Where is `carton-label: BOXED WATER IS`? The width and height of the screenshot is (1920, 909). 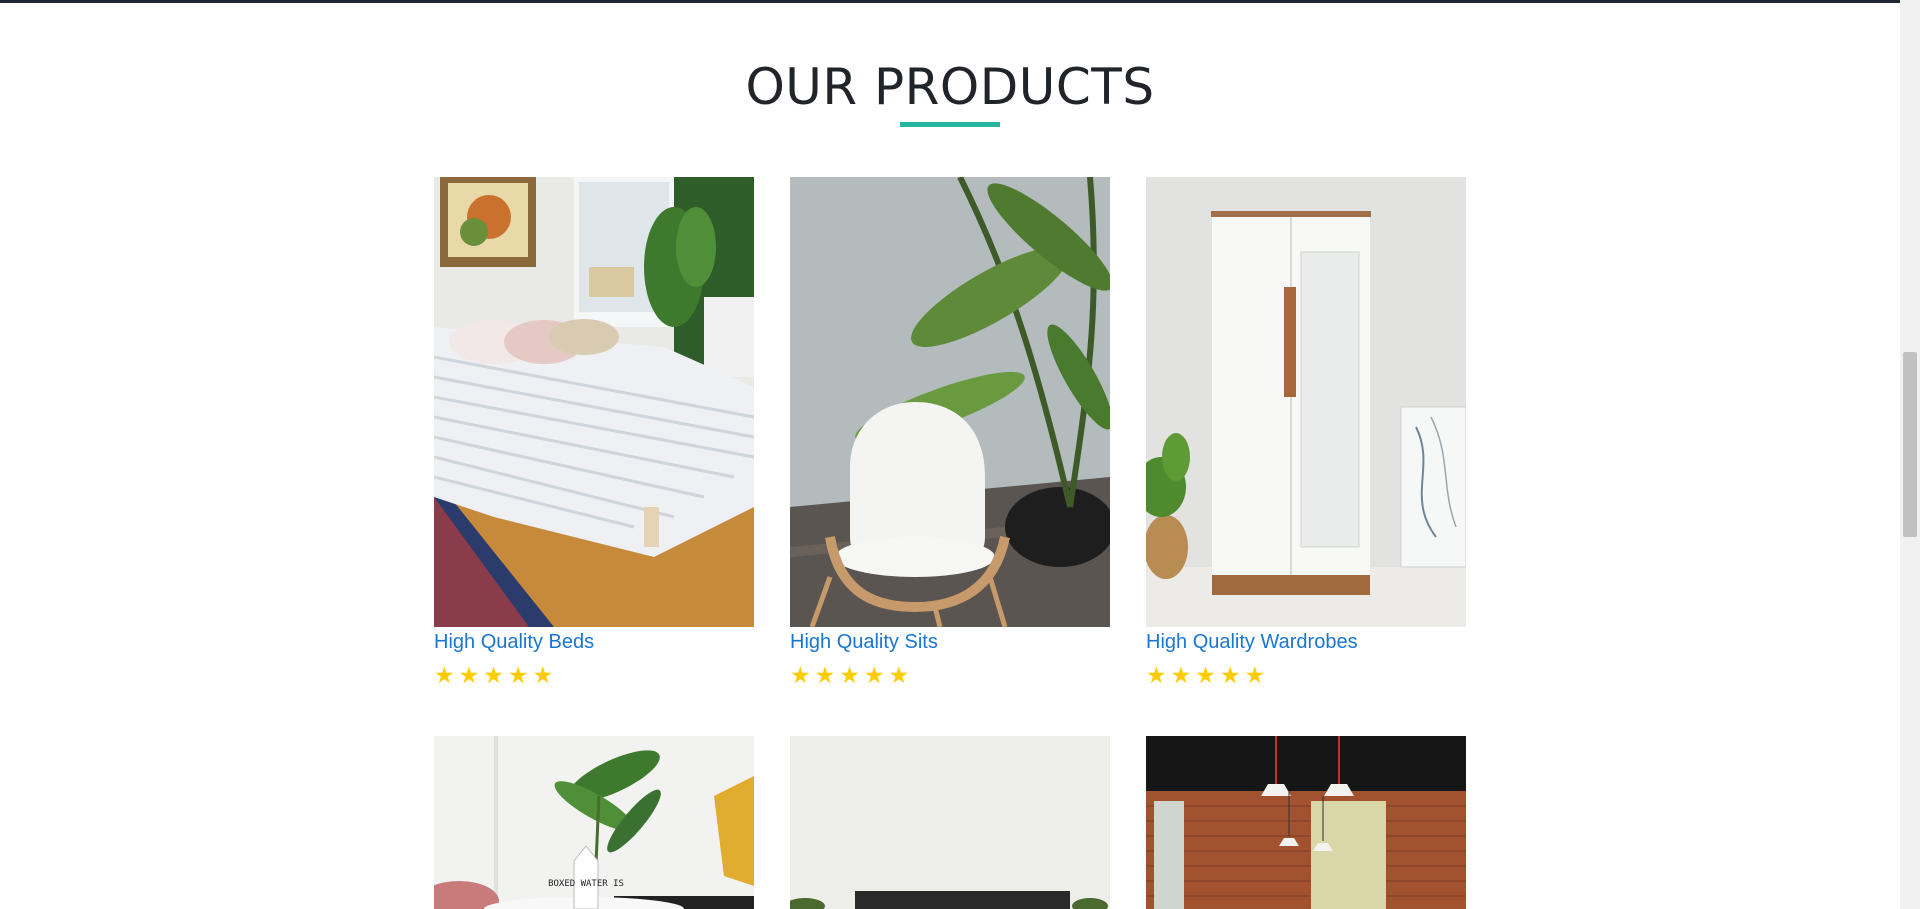 carton-label: BOXED WATER IS is located at coordinates (586, 884).